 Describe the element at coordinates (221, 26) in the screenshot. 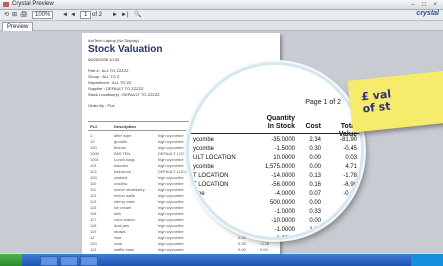

I see `tab-strip: Preview` at that location.